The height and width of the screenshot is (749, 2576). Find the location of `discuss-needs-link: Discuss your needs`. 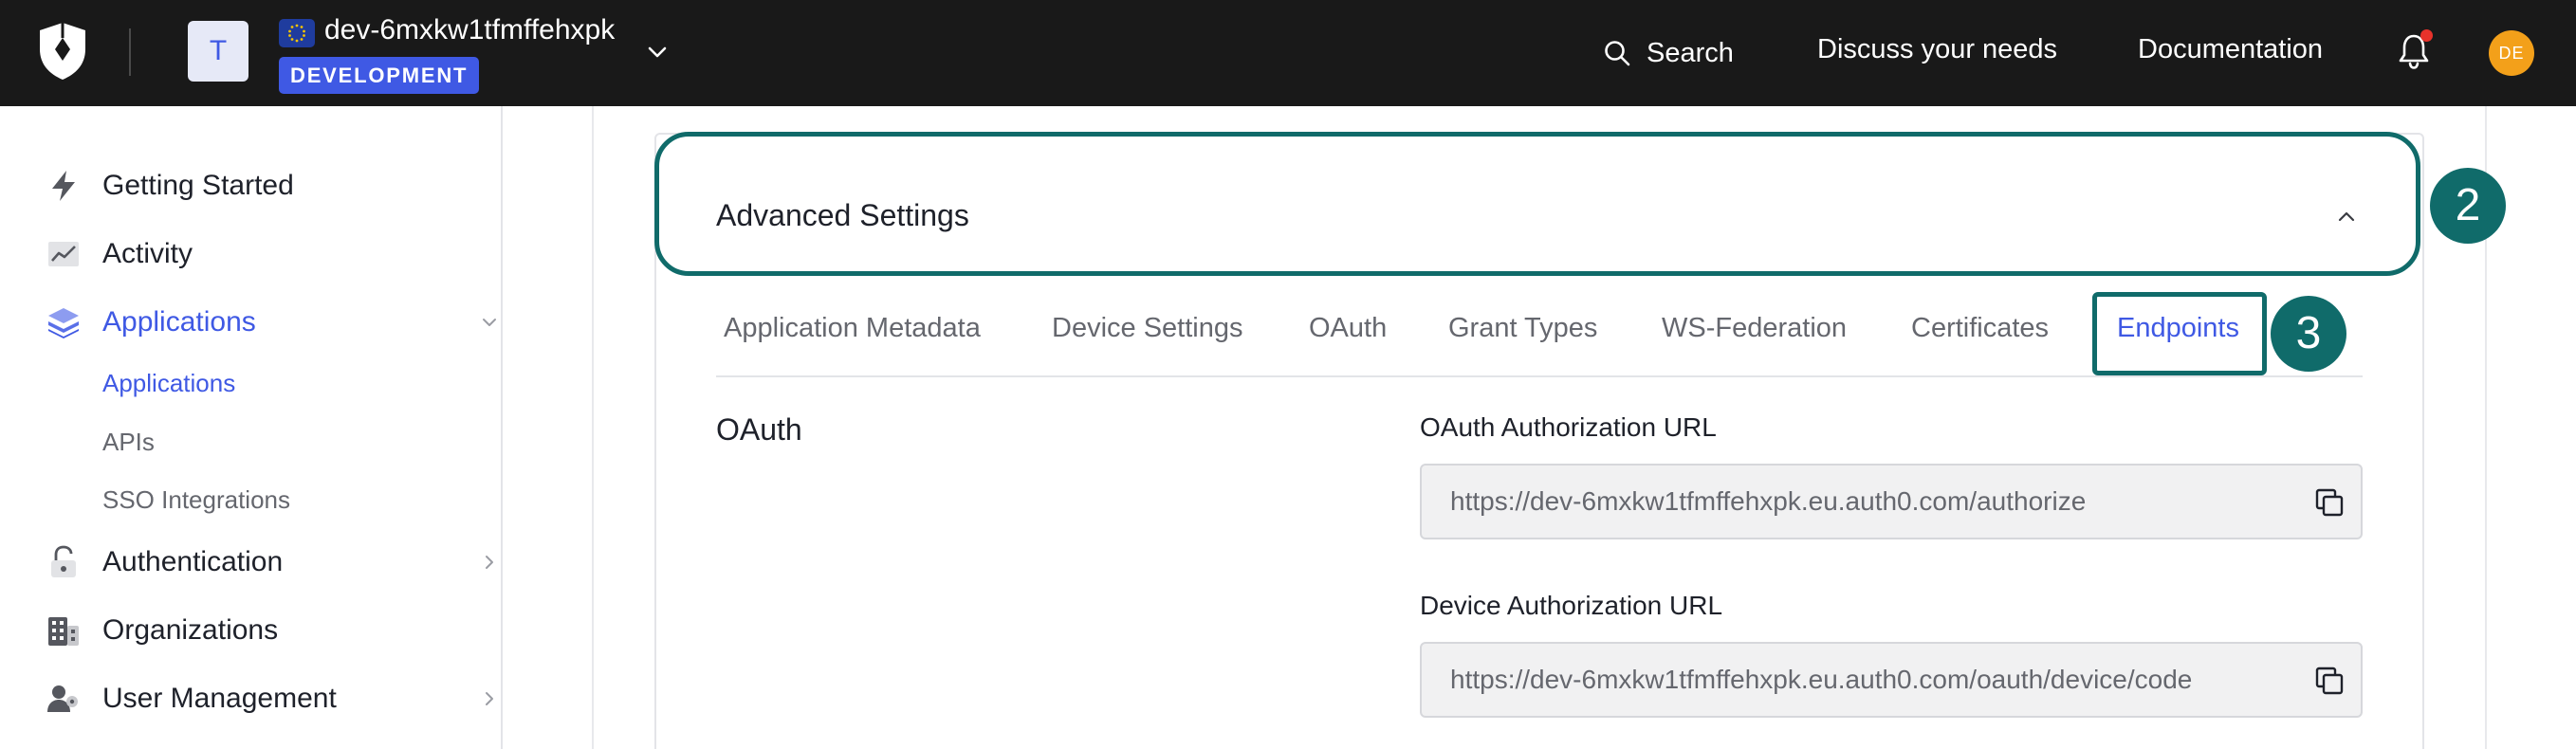

discuss-needs-link: Discuss your needs is located at coordinates (1937, 49).